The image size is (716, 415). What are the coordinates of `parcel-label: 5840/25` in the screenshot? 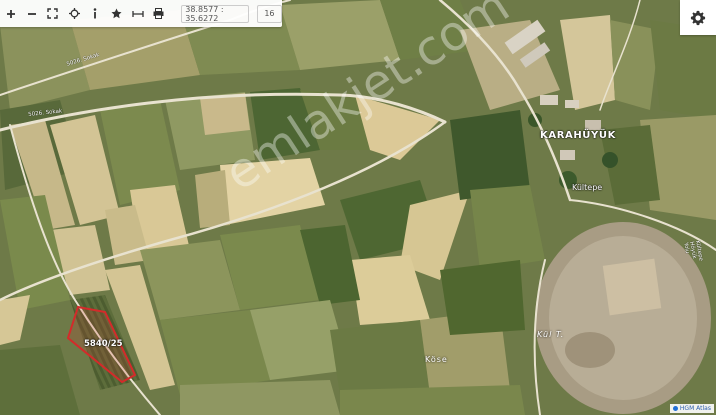 It's located at (103, 344).